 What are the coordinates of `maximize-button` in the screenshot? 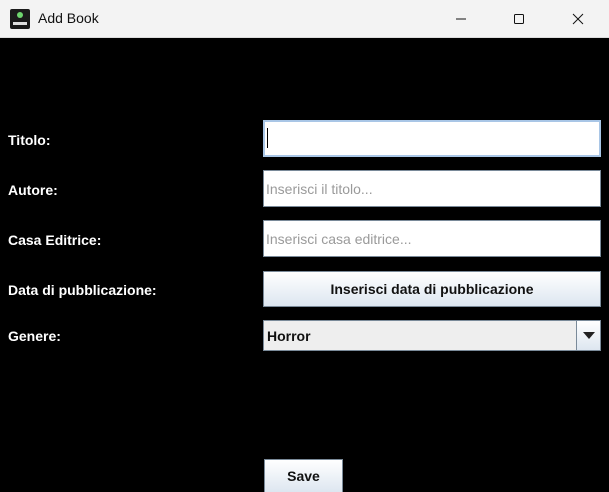 It's located at (519, 18).